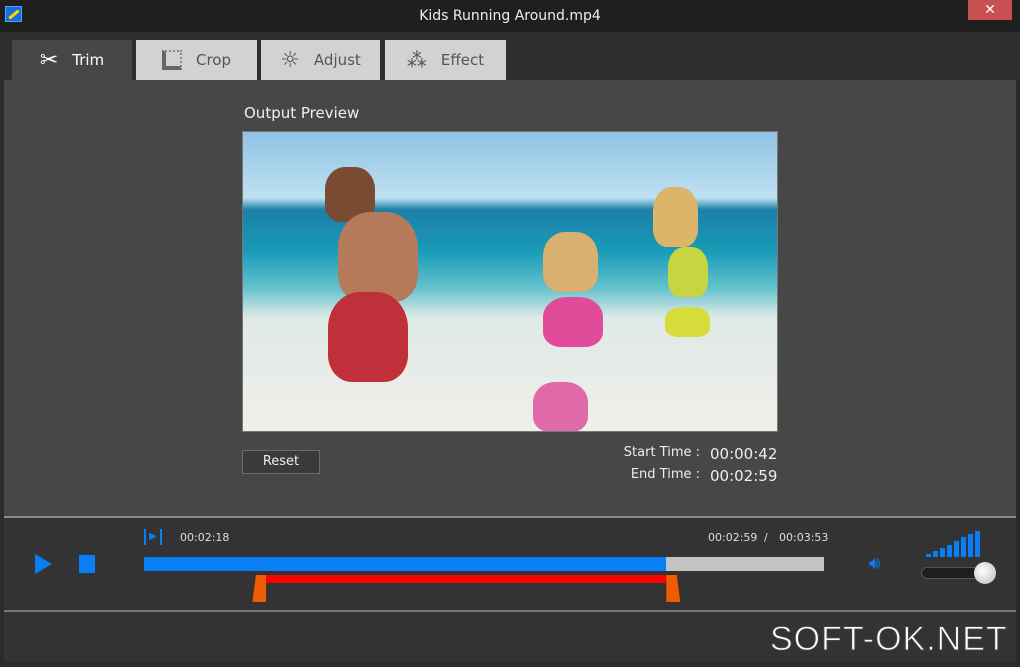  Describe the element at coordinates (302, 113) in the screenshot. I see `preview-label: Output Preview` at that location.